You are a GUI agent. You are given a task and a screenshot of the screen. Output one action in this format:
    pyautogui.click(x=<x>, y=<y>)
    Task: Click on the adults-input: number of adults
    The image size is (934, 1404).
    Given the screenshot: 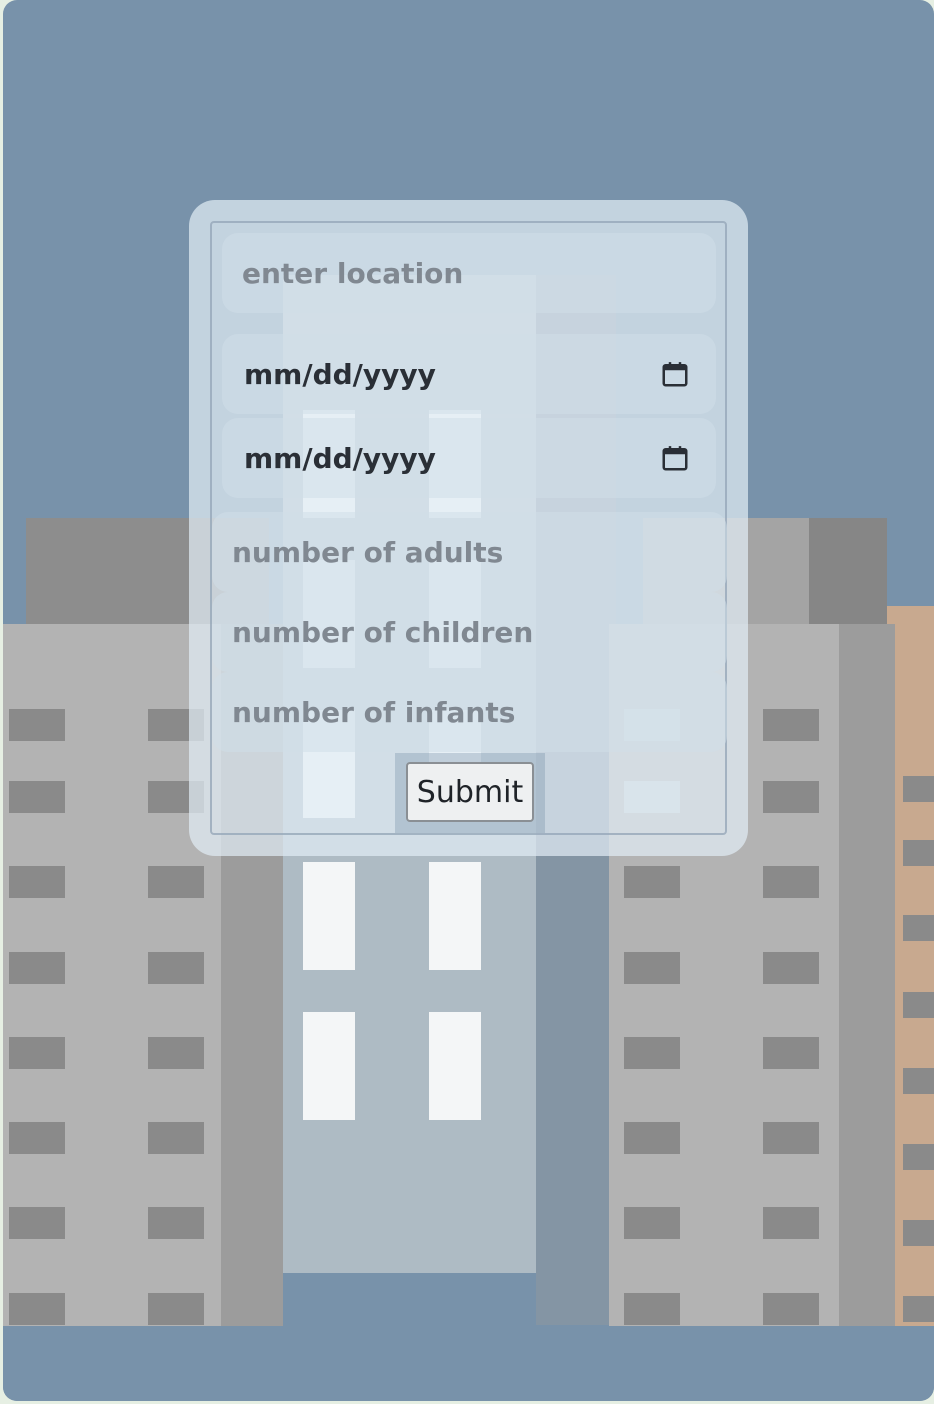 What is the action you would take?
    pyautogui.click(x=469, y=552)
    